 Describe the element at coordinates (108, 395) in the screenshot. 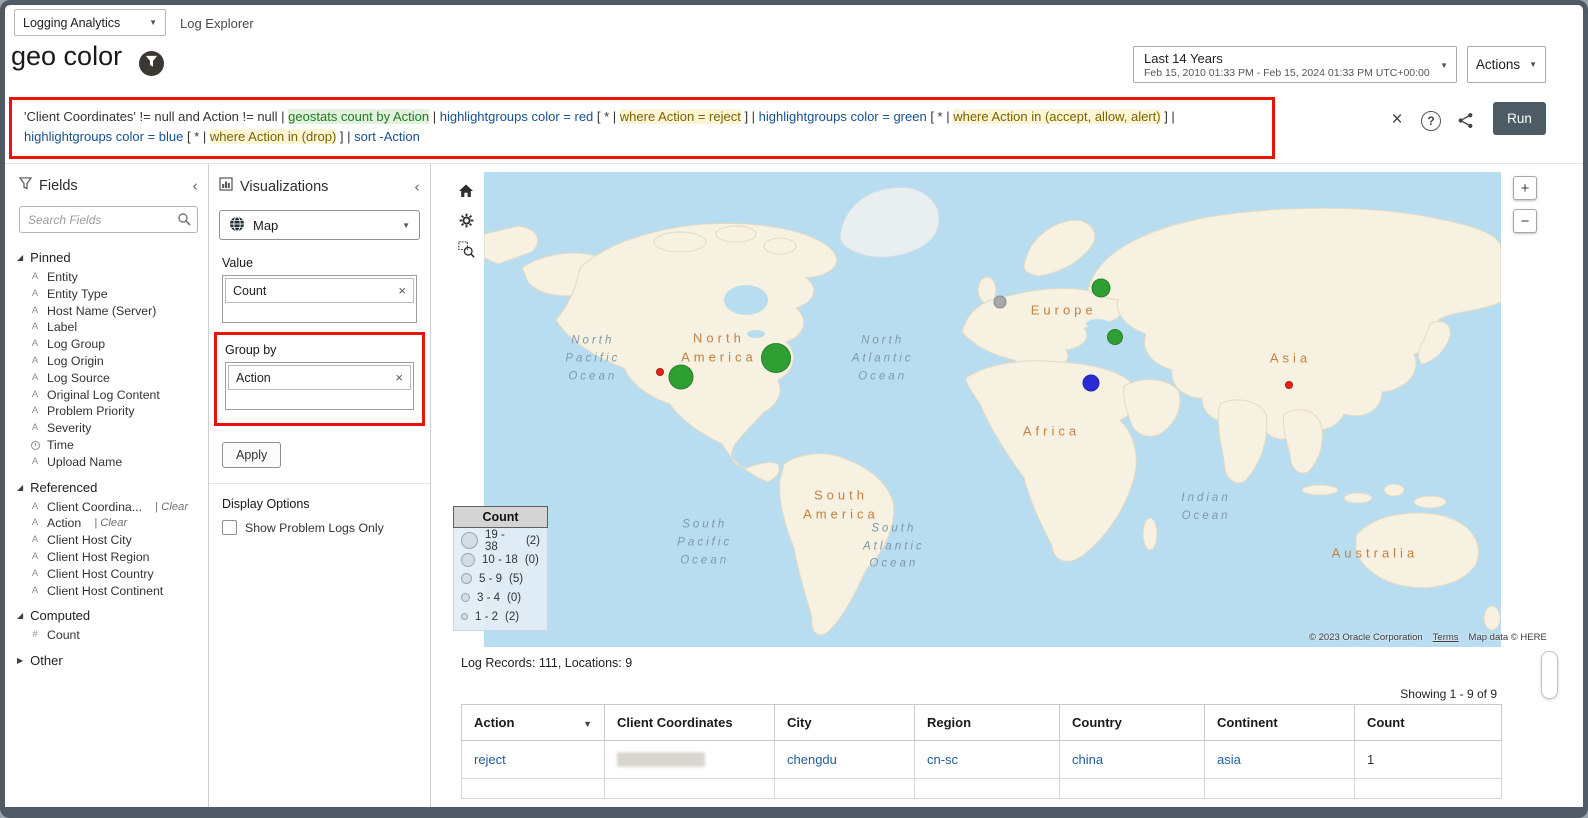

I see `field-item: A Original Log Content` at that location.